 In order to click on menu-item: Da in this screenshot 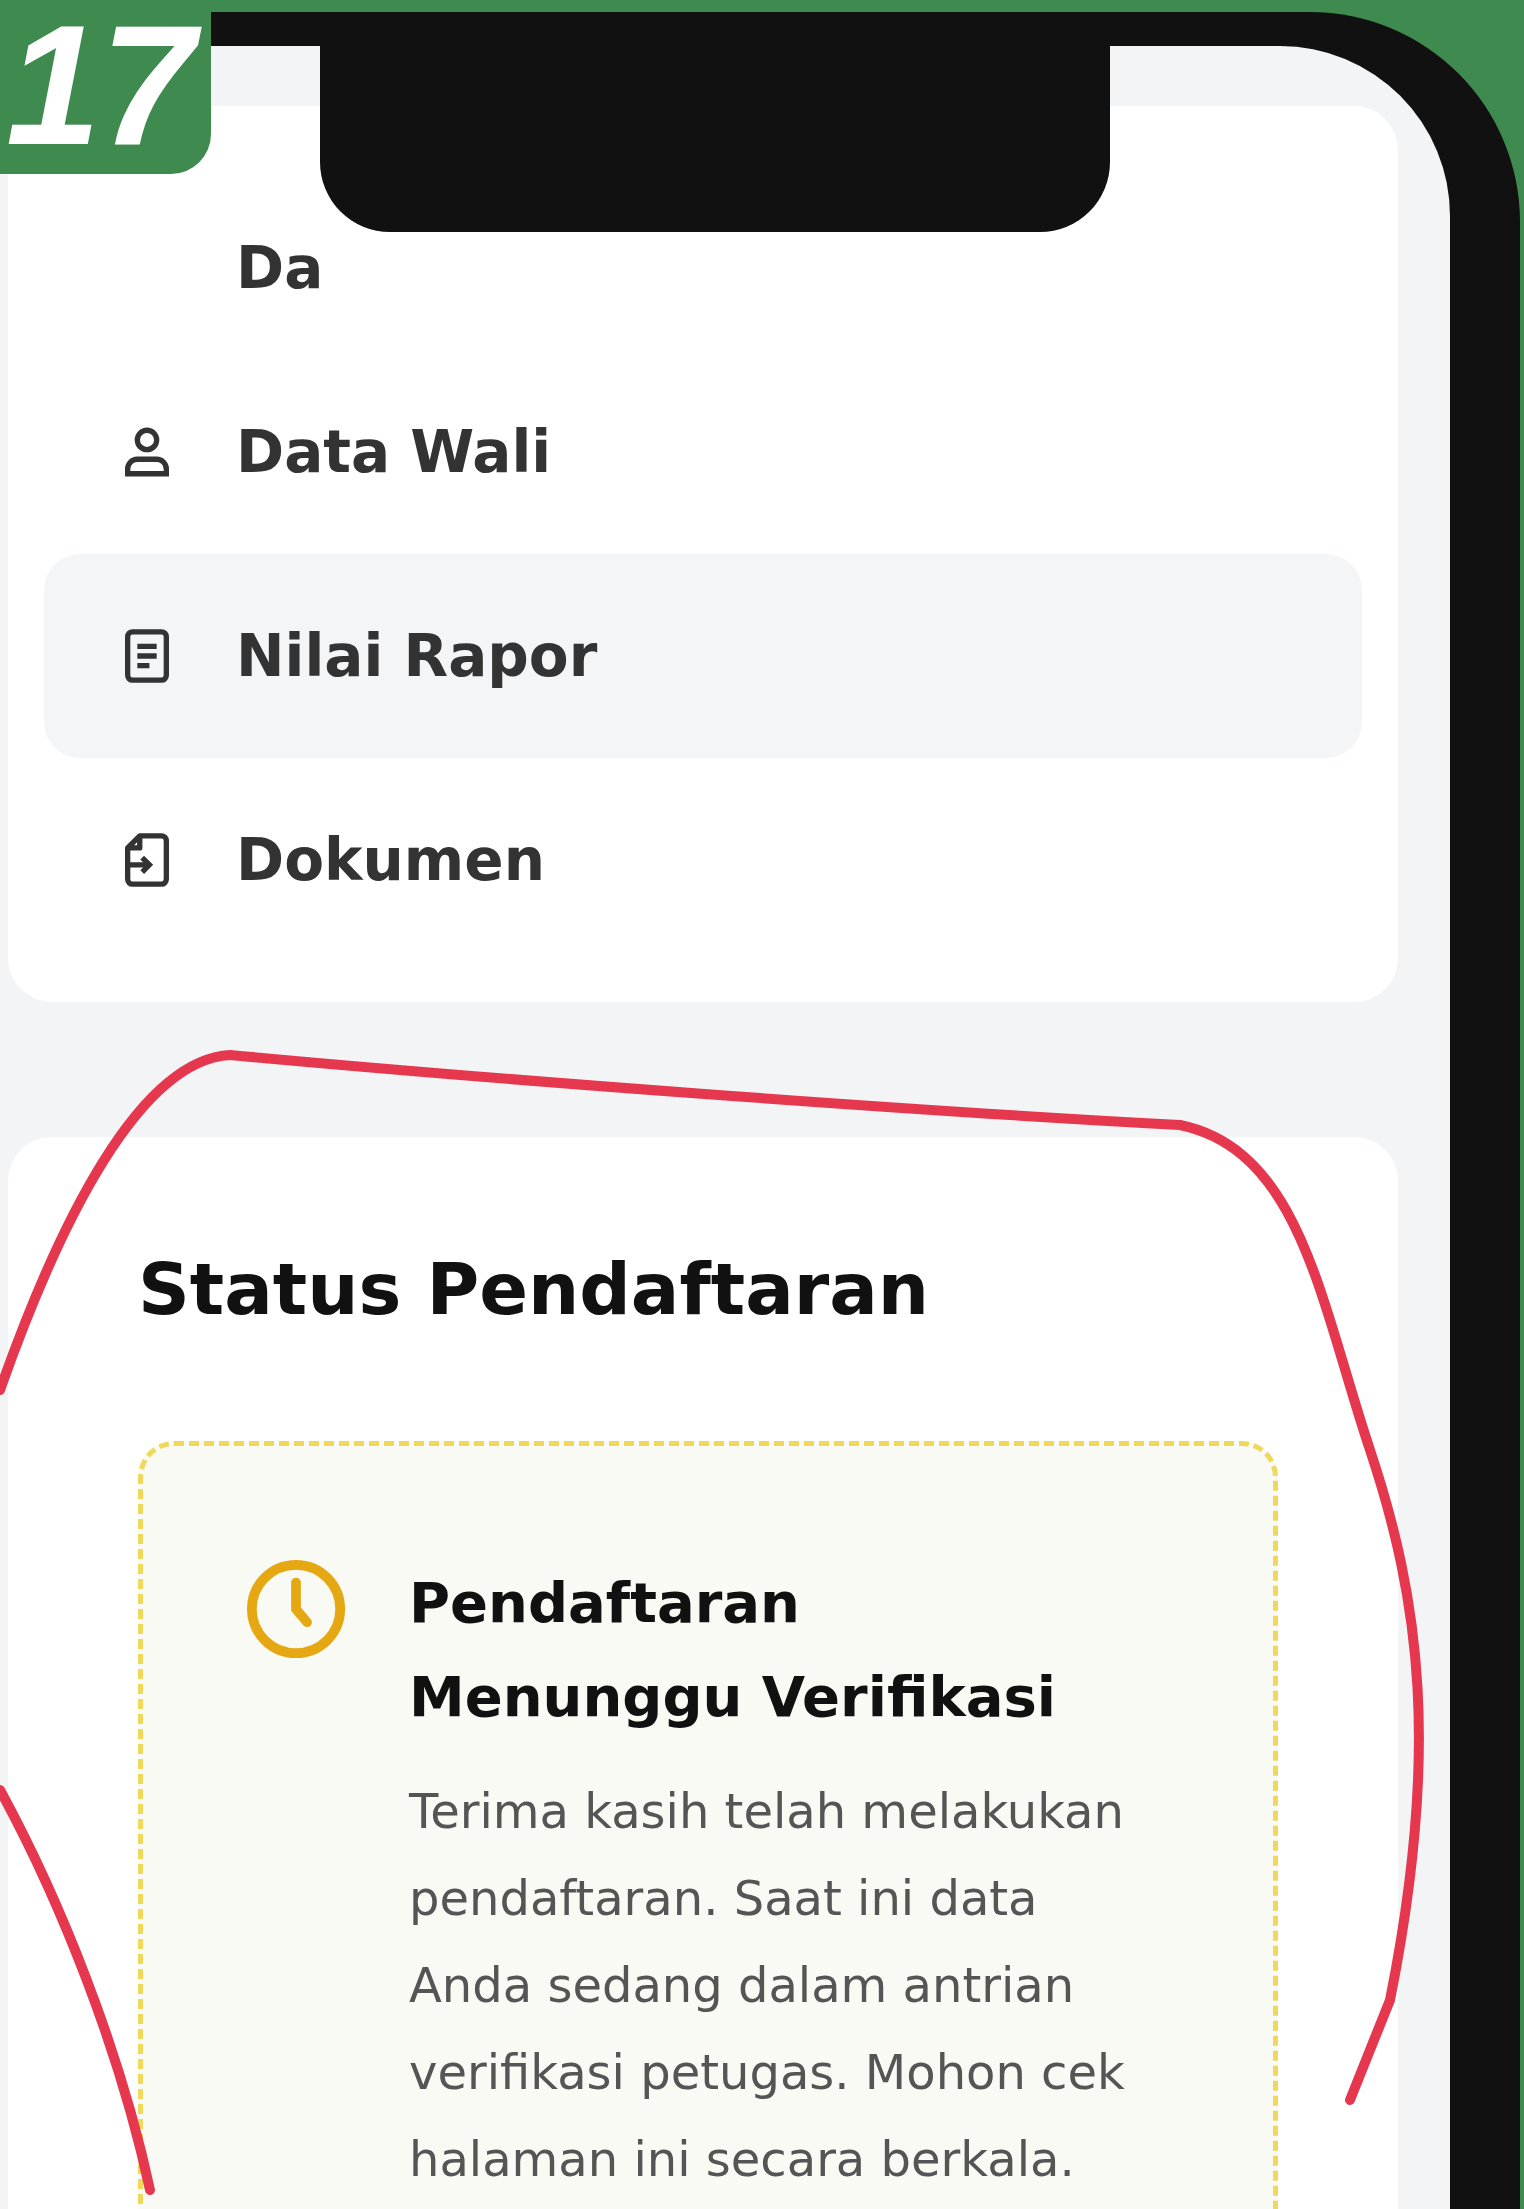, I will do `click(189, 268)`.